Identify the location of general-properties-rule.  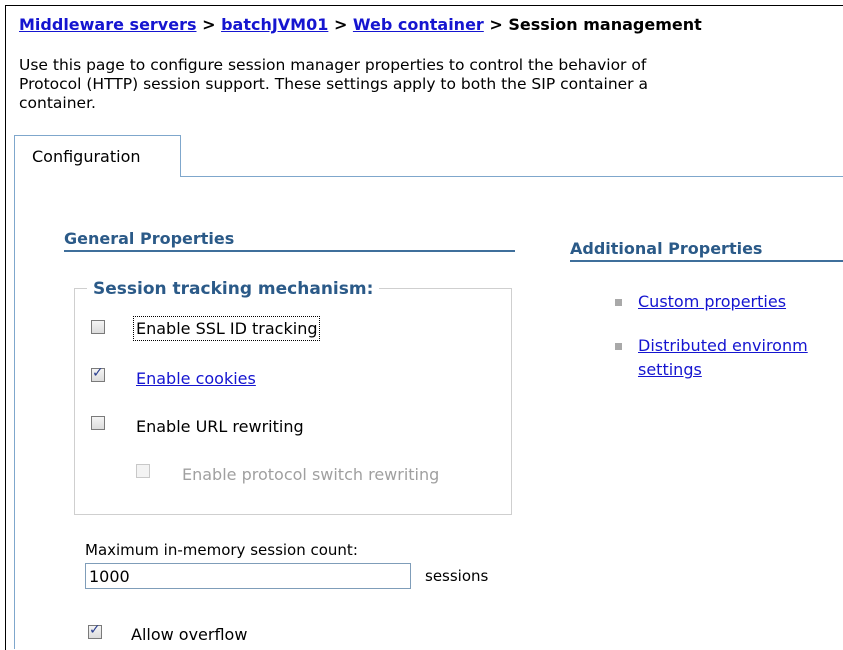
(289, 251).